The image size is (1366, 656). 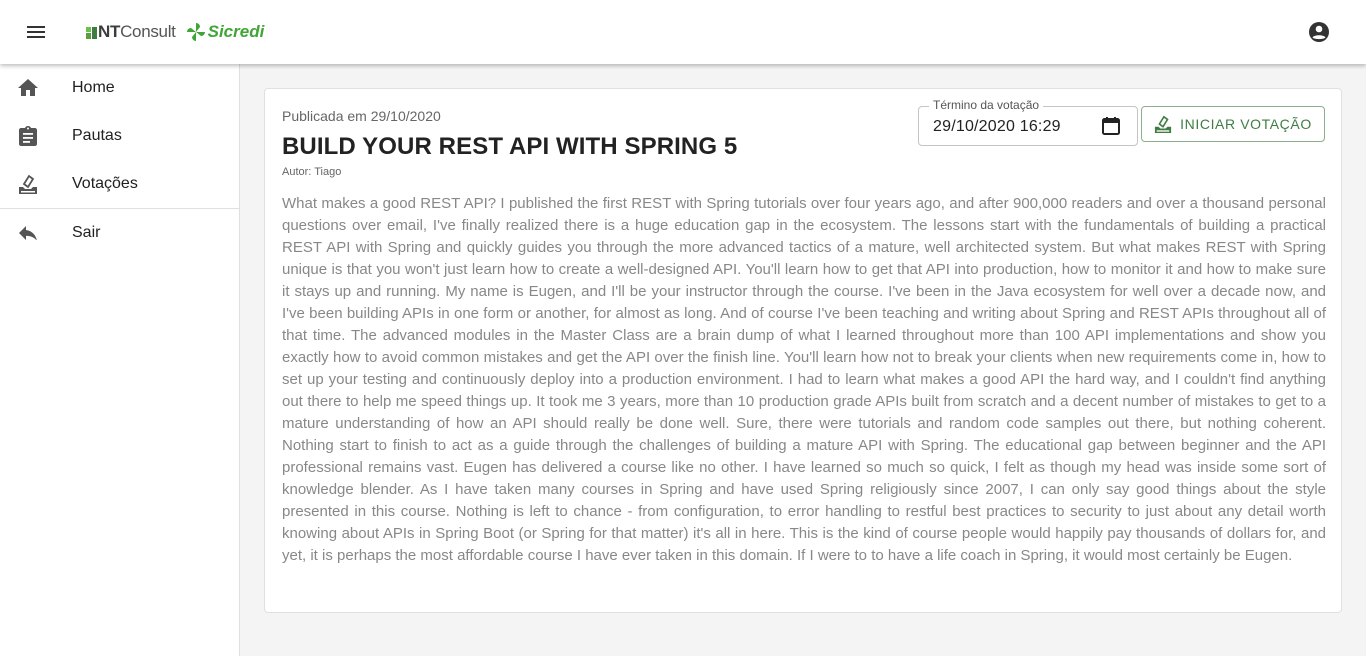 What do you see at coordinates (28, 136) in the screenshot?
I see `clipboard-icon` at bounding box center [28, 136].